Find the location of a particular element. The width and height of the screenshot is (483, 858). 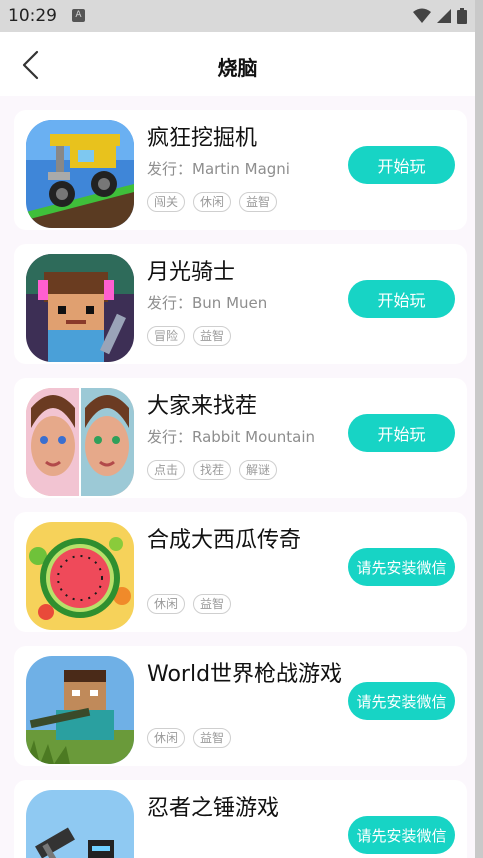

tag: 找茬 is located at coordinates (212, 470).